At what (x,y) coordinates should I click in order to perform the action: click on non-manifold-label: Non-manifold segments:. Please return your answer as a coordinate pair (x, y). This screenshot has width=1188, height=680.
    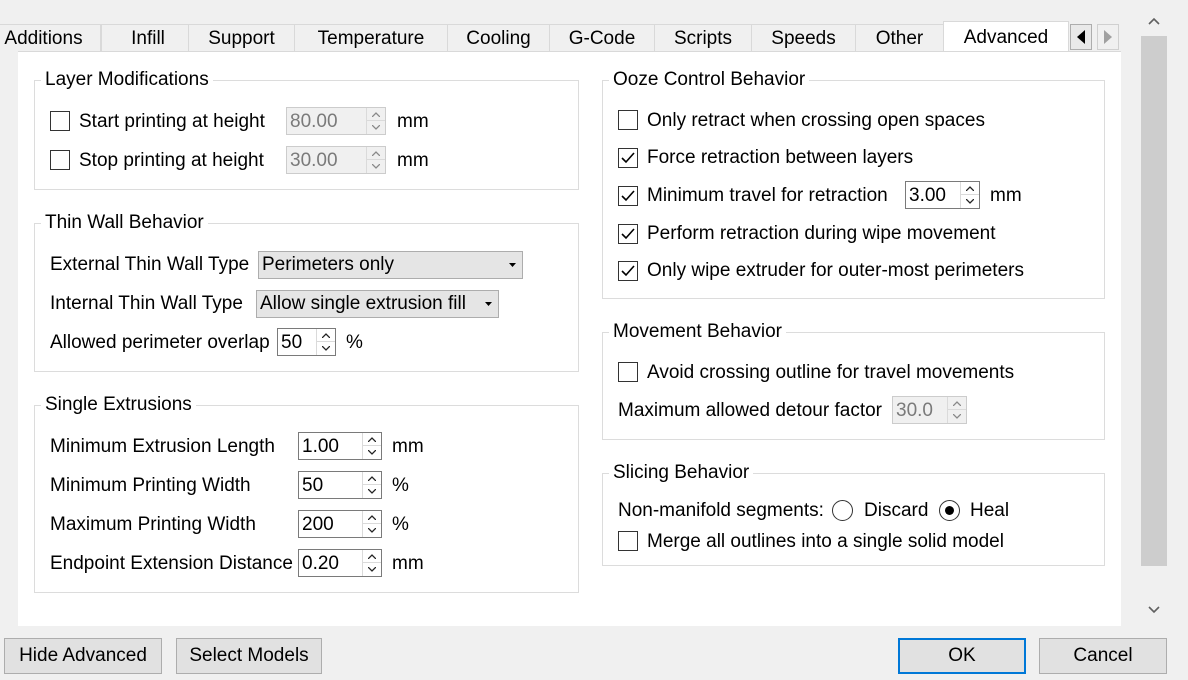
    Looking at the image, I should click on (721, 510).